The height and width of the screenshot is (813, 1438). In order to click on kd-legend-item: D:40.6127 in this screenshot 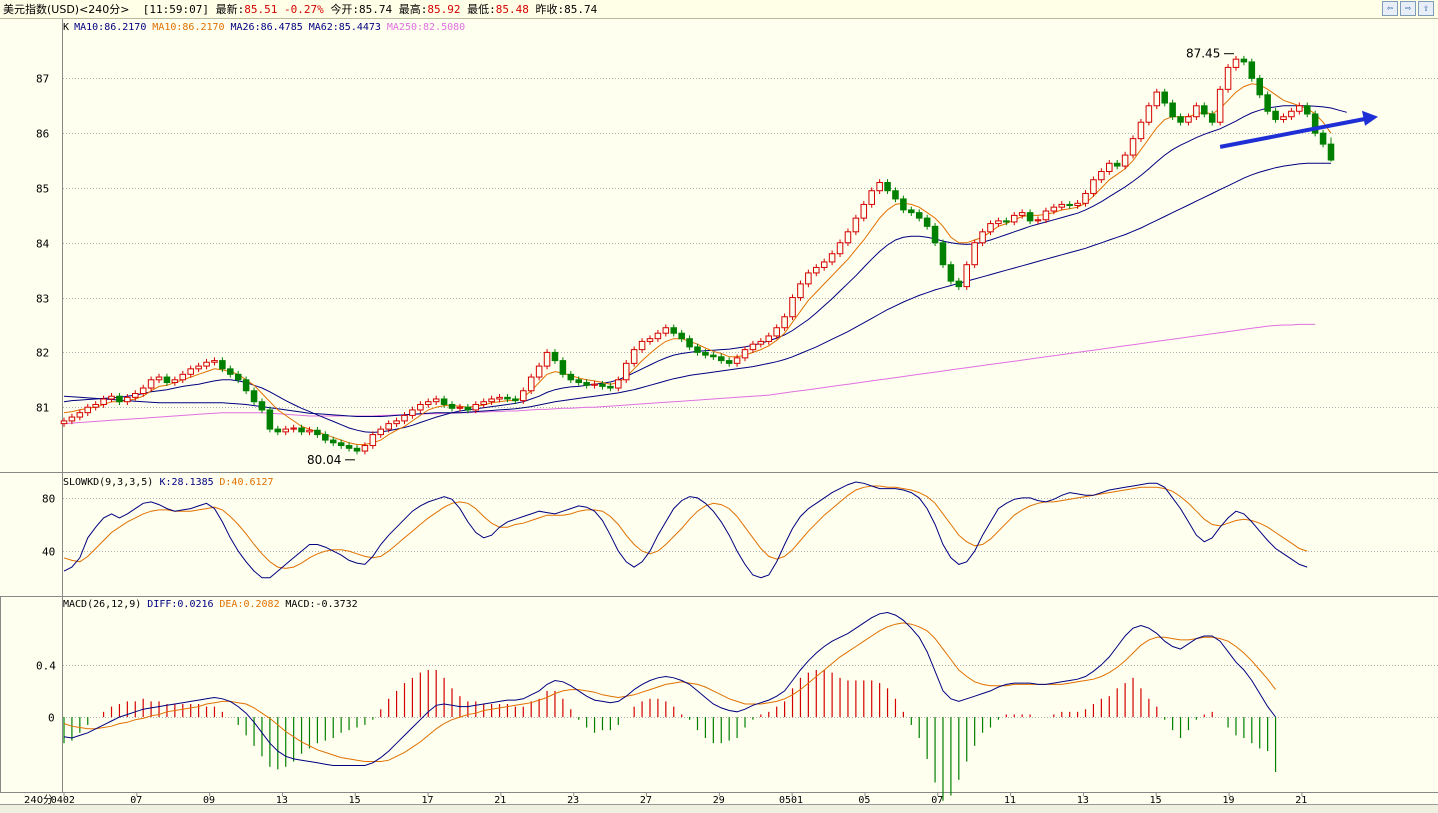, I will do `click(246, 482)`.